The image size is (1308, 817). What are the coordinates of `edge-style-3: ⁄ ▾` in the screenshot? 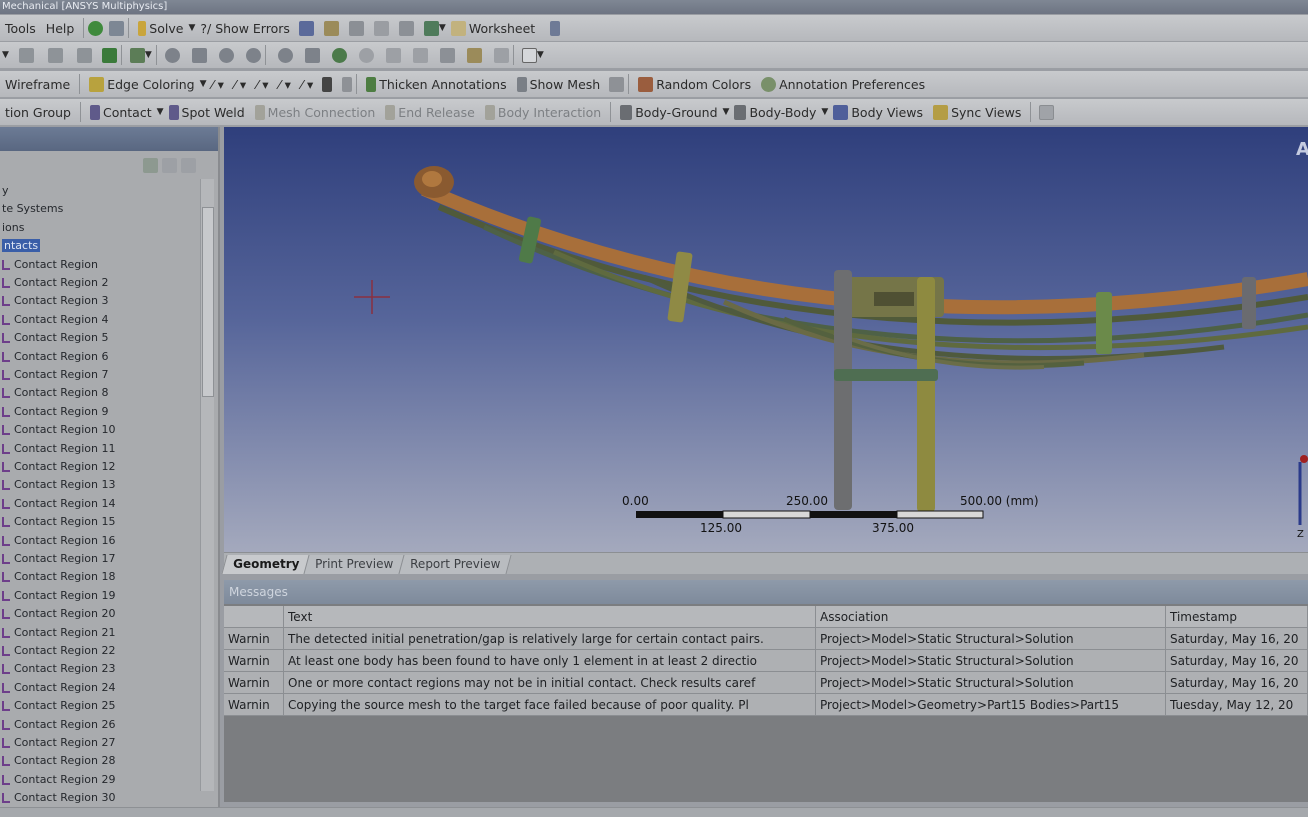 It's located at (262, 84).